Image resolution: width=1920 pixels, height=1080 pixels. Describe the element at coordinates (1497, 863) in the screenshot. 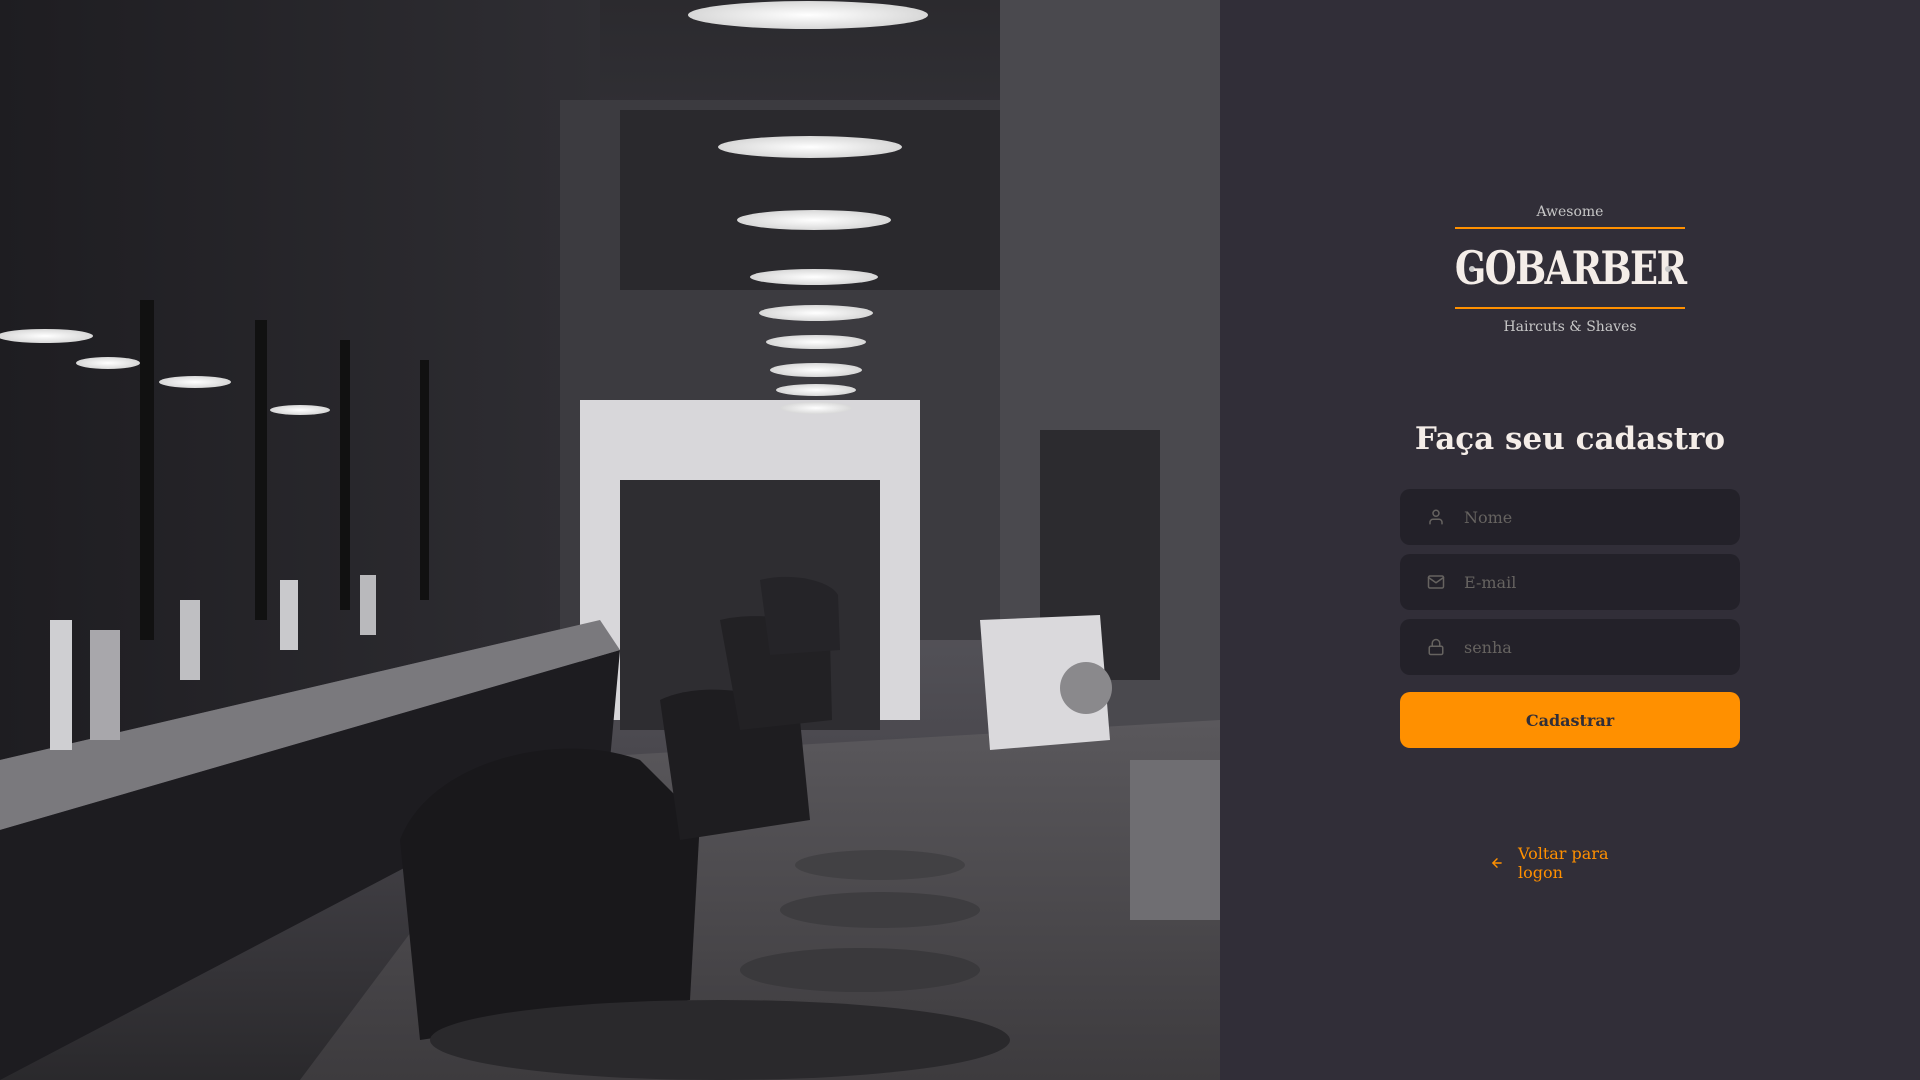

I see `arrow-left-icon` at that location.